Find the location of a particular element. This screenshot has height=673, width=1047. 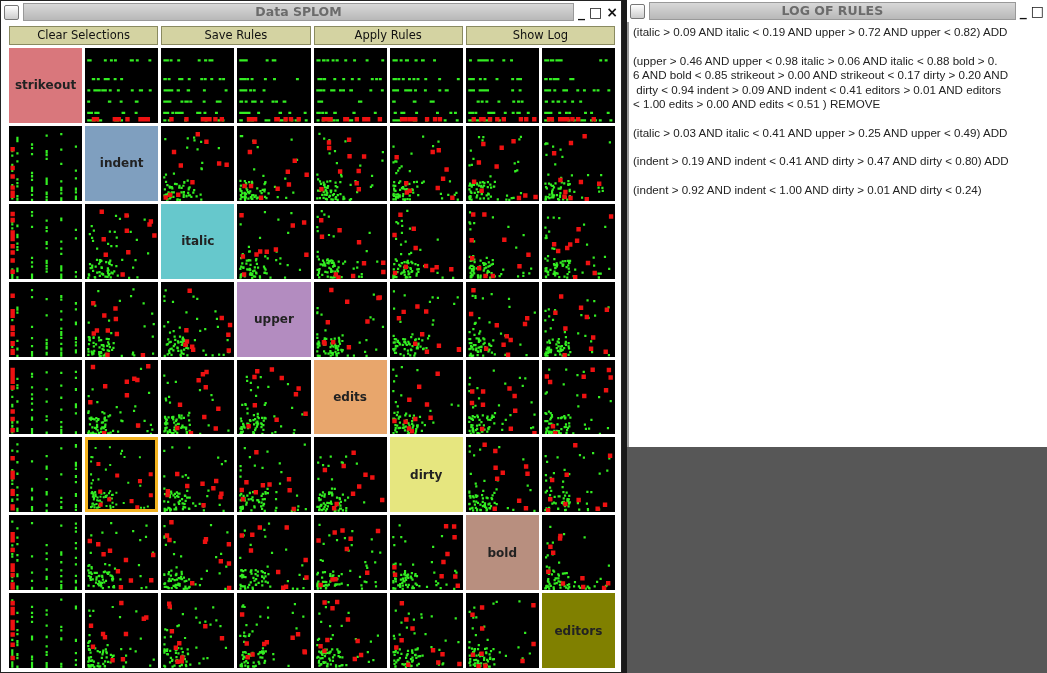

rule-text: dirty < 0.94 indent > 0.09 AND indent < 0.41 editors > 0.01 AND editors is located at coordinates (818, 89).